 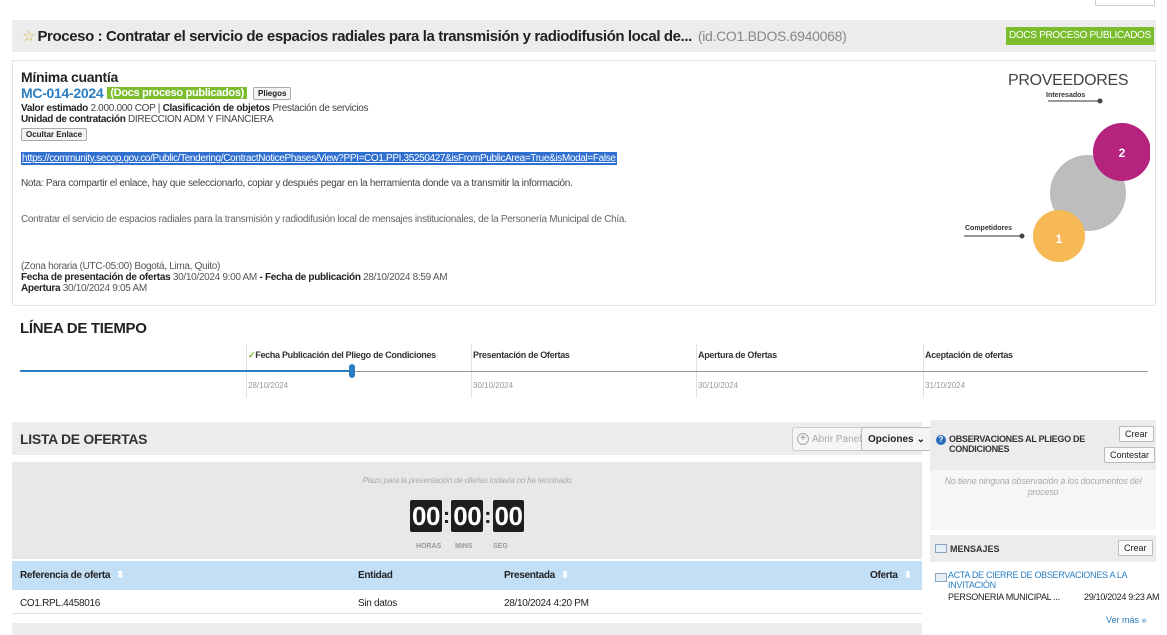 I want to click on process-id: (id.CO1.BDOS.6940068), so click(x=772, y=36).